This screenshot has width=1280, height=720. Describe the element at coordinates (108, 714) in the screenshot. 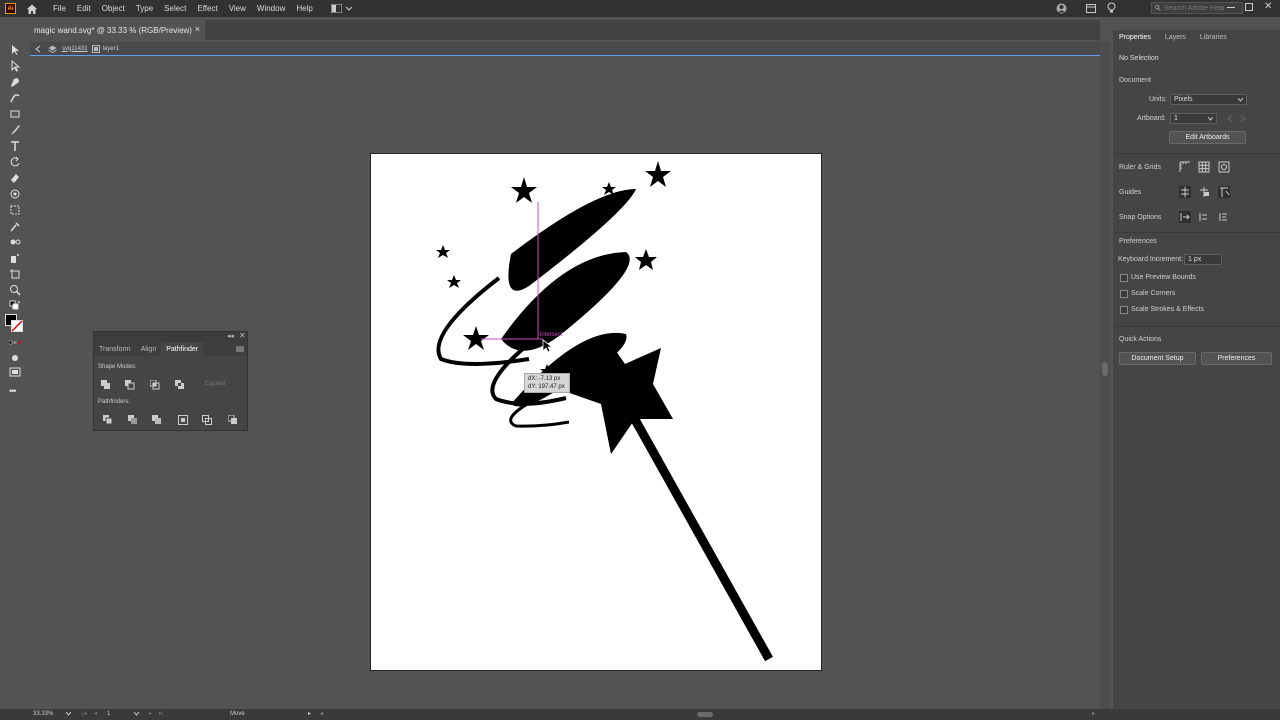

I see `artboard-number: 1` at that location.